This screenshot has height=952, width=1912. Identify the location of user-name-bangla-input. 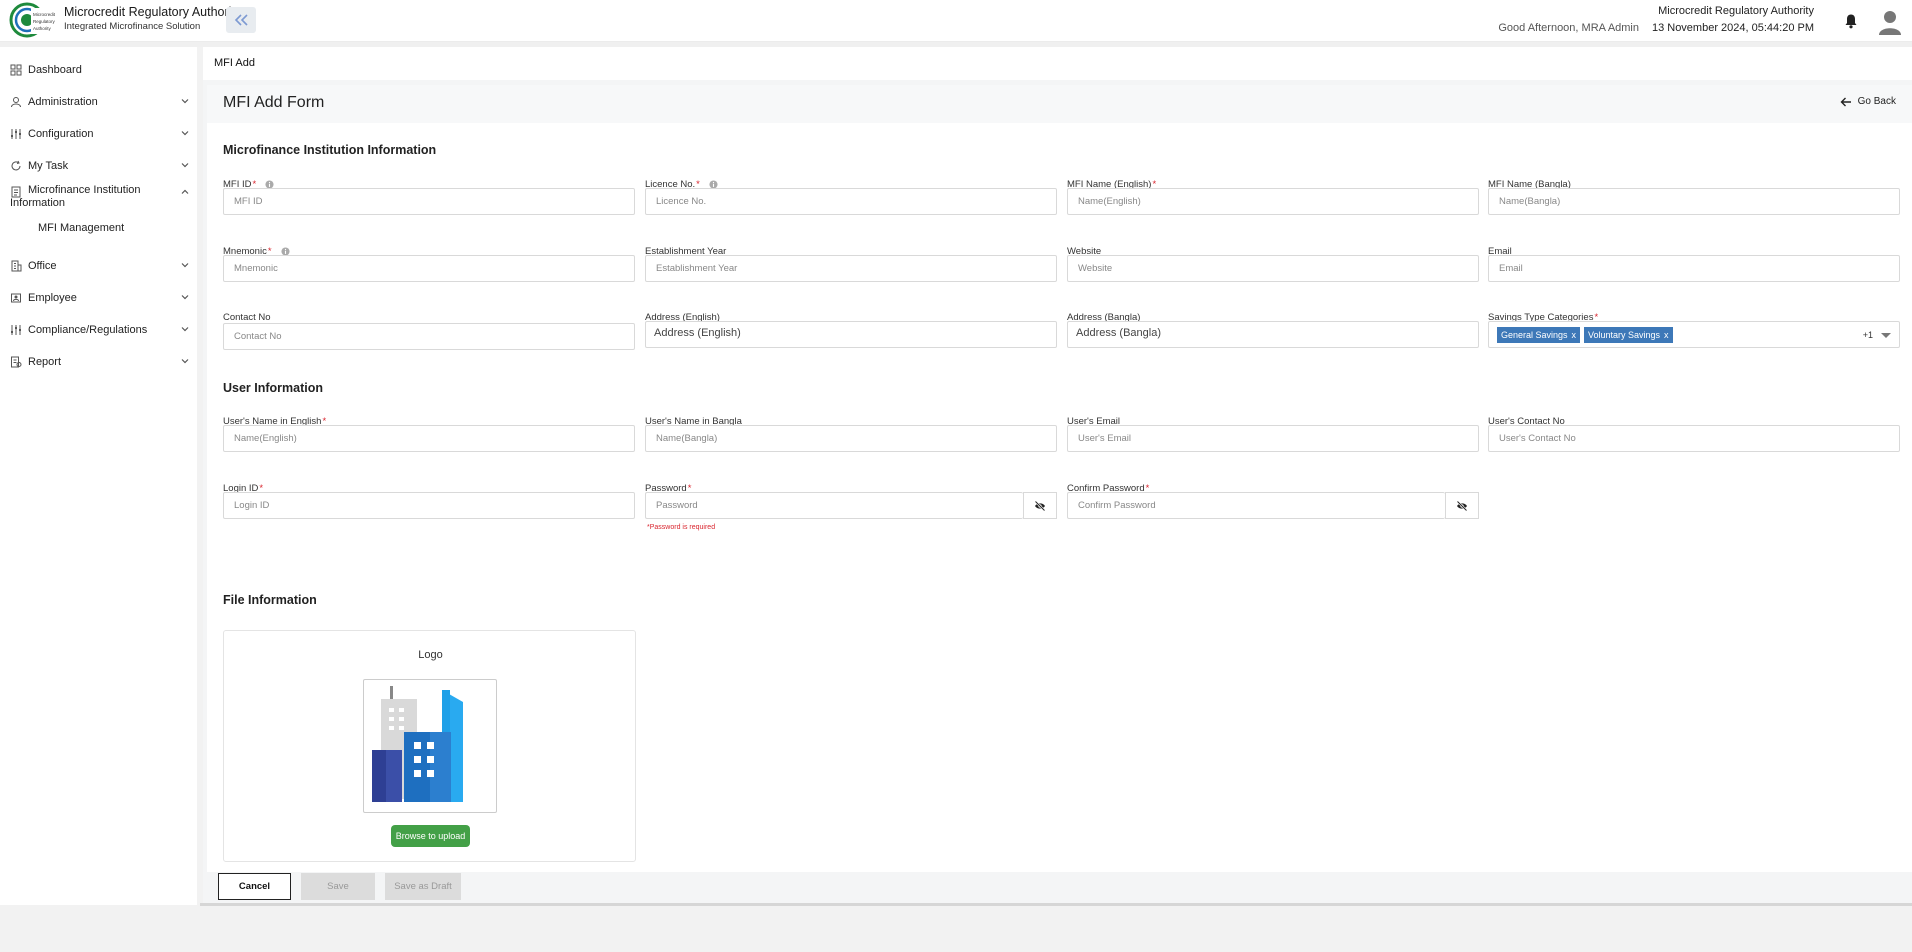
(851, 438).